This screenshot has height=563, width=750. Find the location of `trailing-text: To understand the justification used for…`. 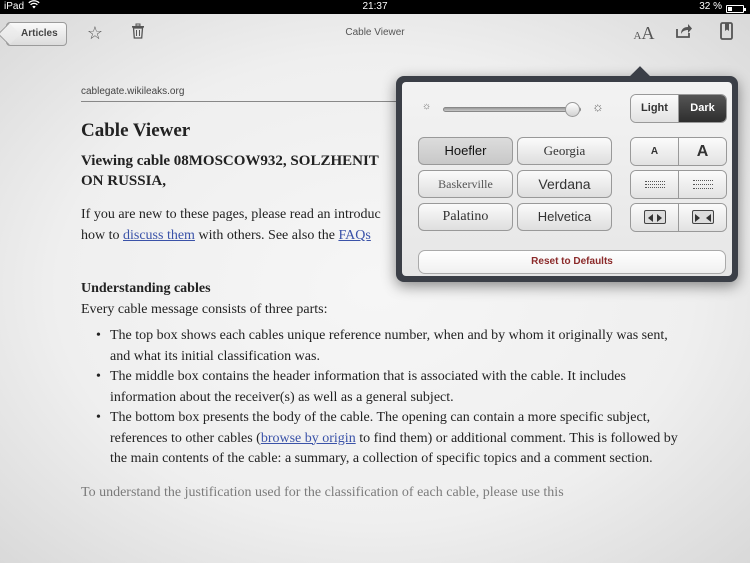

trailing-text: To understand the justification used for… is located at coordinates (322, 492).